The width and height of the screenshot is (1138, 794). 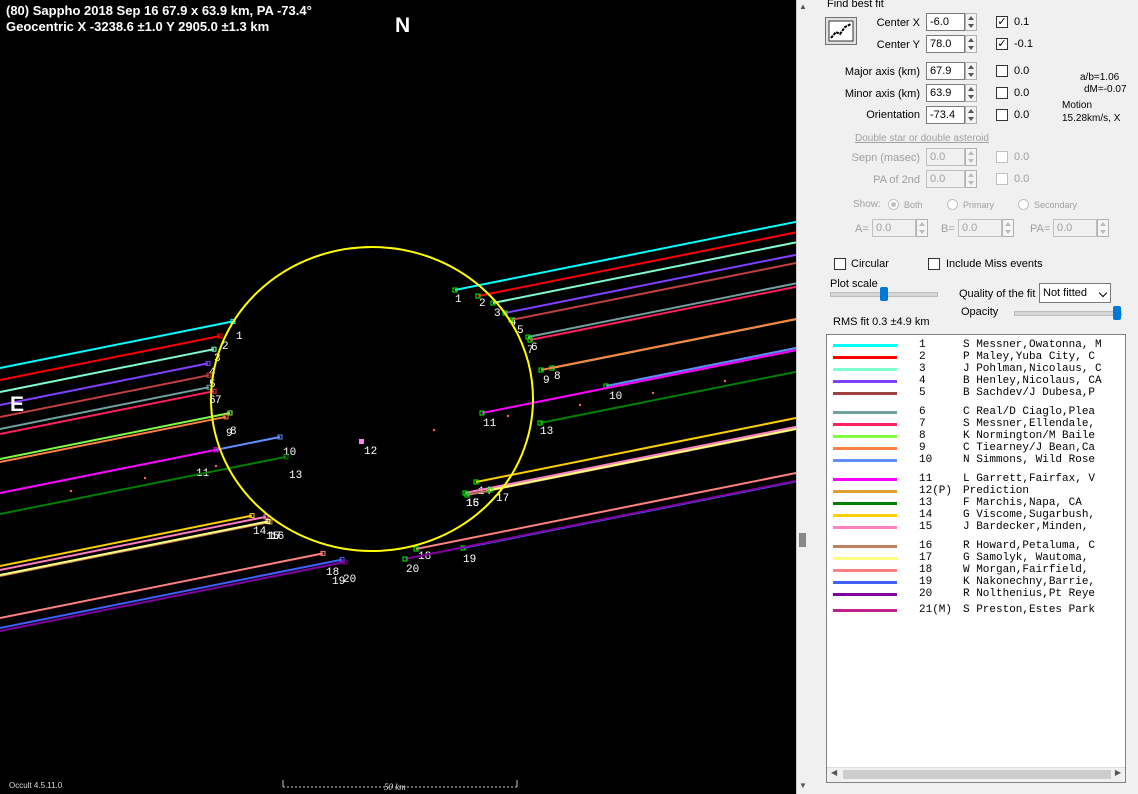 What do you see at coordinates (976, 357) in the screenshot?
I see `legend-row: 2 P Maley,Yuba City, C` at bounding box center [976, 357].